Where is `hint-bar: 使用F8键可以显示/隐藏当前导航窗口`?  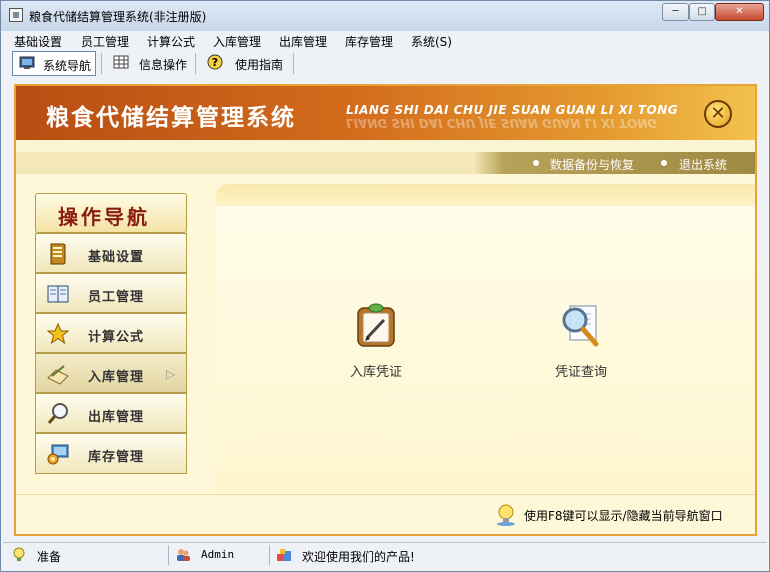
hint-bar: 使用F8键可以显示/隐藏当前导航窗口 is located at coordinates (385, 514).